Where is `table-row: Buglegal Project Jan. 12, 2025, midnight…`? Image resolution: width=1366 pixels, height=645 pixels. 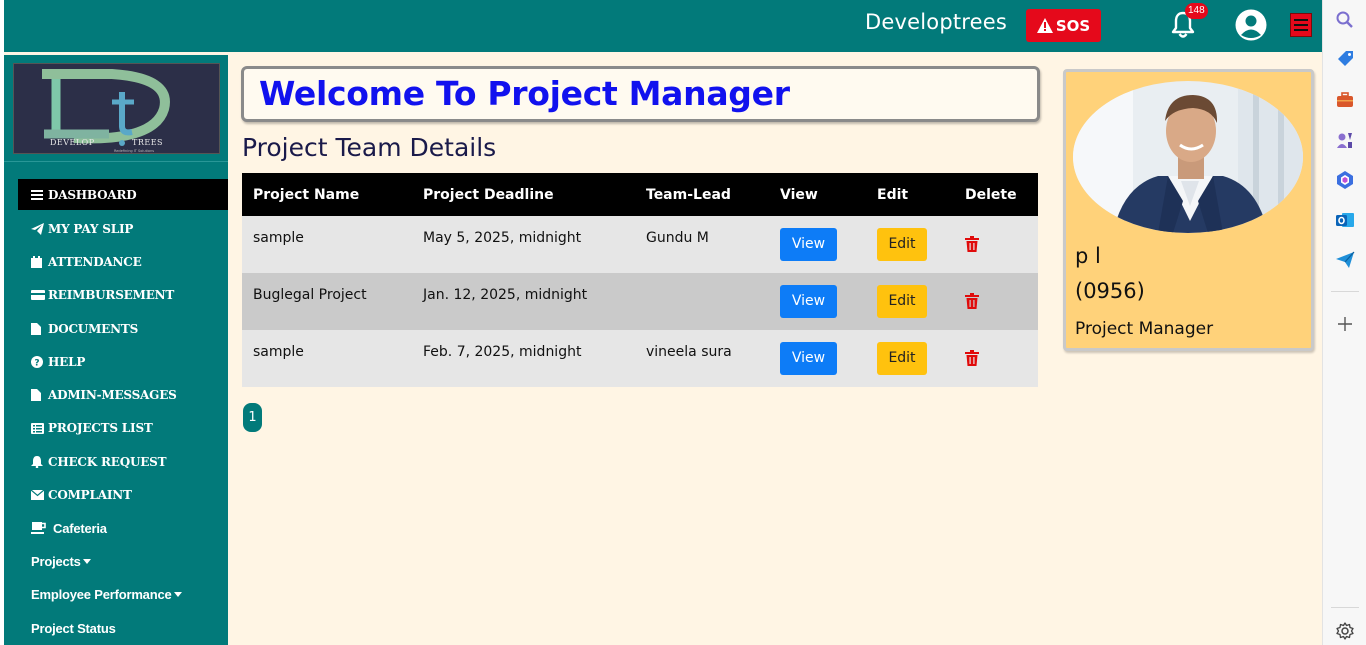 table-row: Buglegal Project Jan. 12, 2025, midnight… is located at coordinates (640, 301).